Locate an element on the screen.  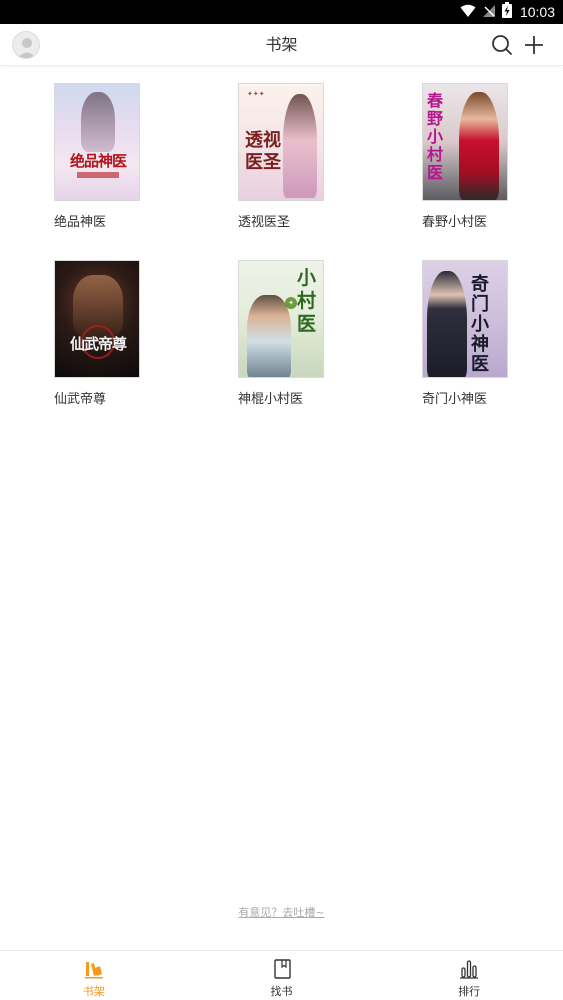
nav-label: 找书 is located at coordinates (281, 991).